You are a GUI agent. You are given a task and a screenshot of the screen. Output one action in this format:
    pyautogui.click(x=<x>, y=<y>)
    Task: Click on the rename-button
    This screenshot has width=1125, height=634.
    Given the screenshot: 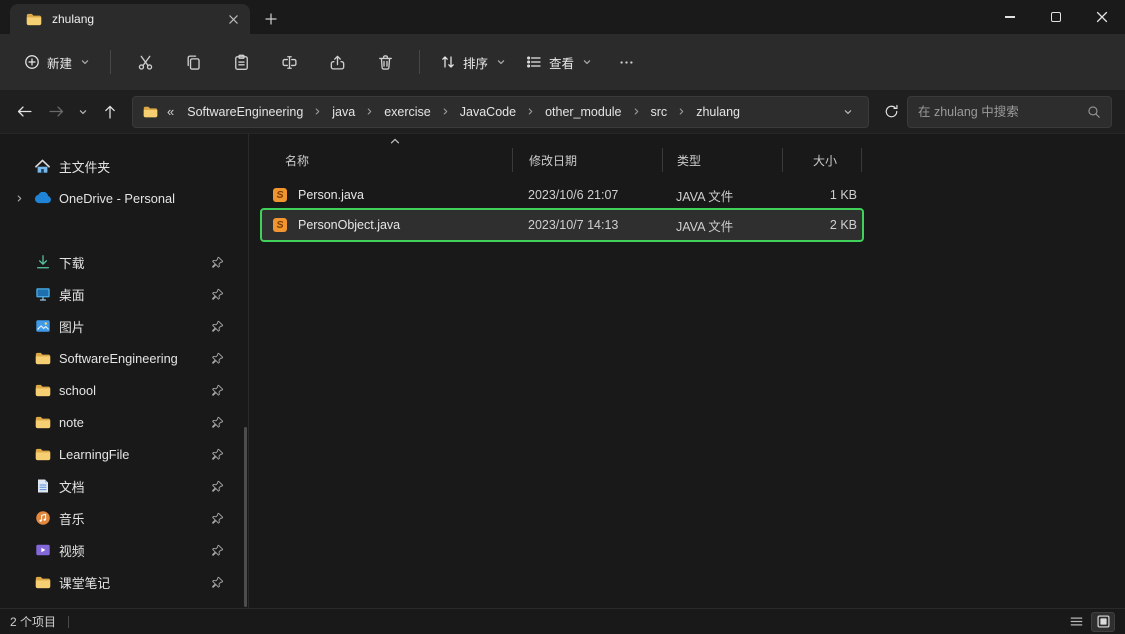 What is the action you would take?
    pyautogui.click(x=289, y=62)
    